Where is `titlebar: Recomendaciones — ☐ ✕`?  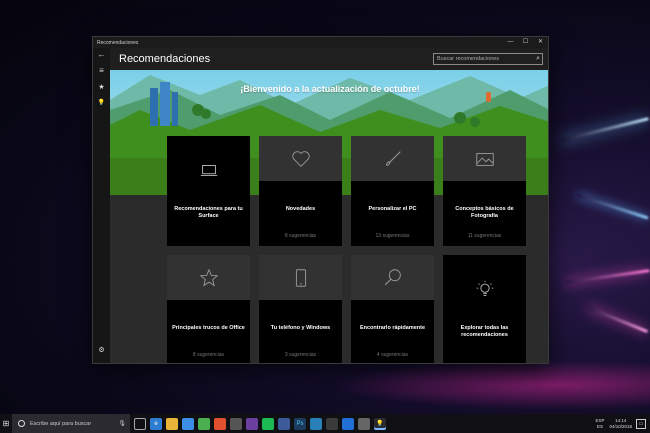
titlebar: Recomendaciones — ☐ ✕ is located at coordinates (320, 42).